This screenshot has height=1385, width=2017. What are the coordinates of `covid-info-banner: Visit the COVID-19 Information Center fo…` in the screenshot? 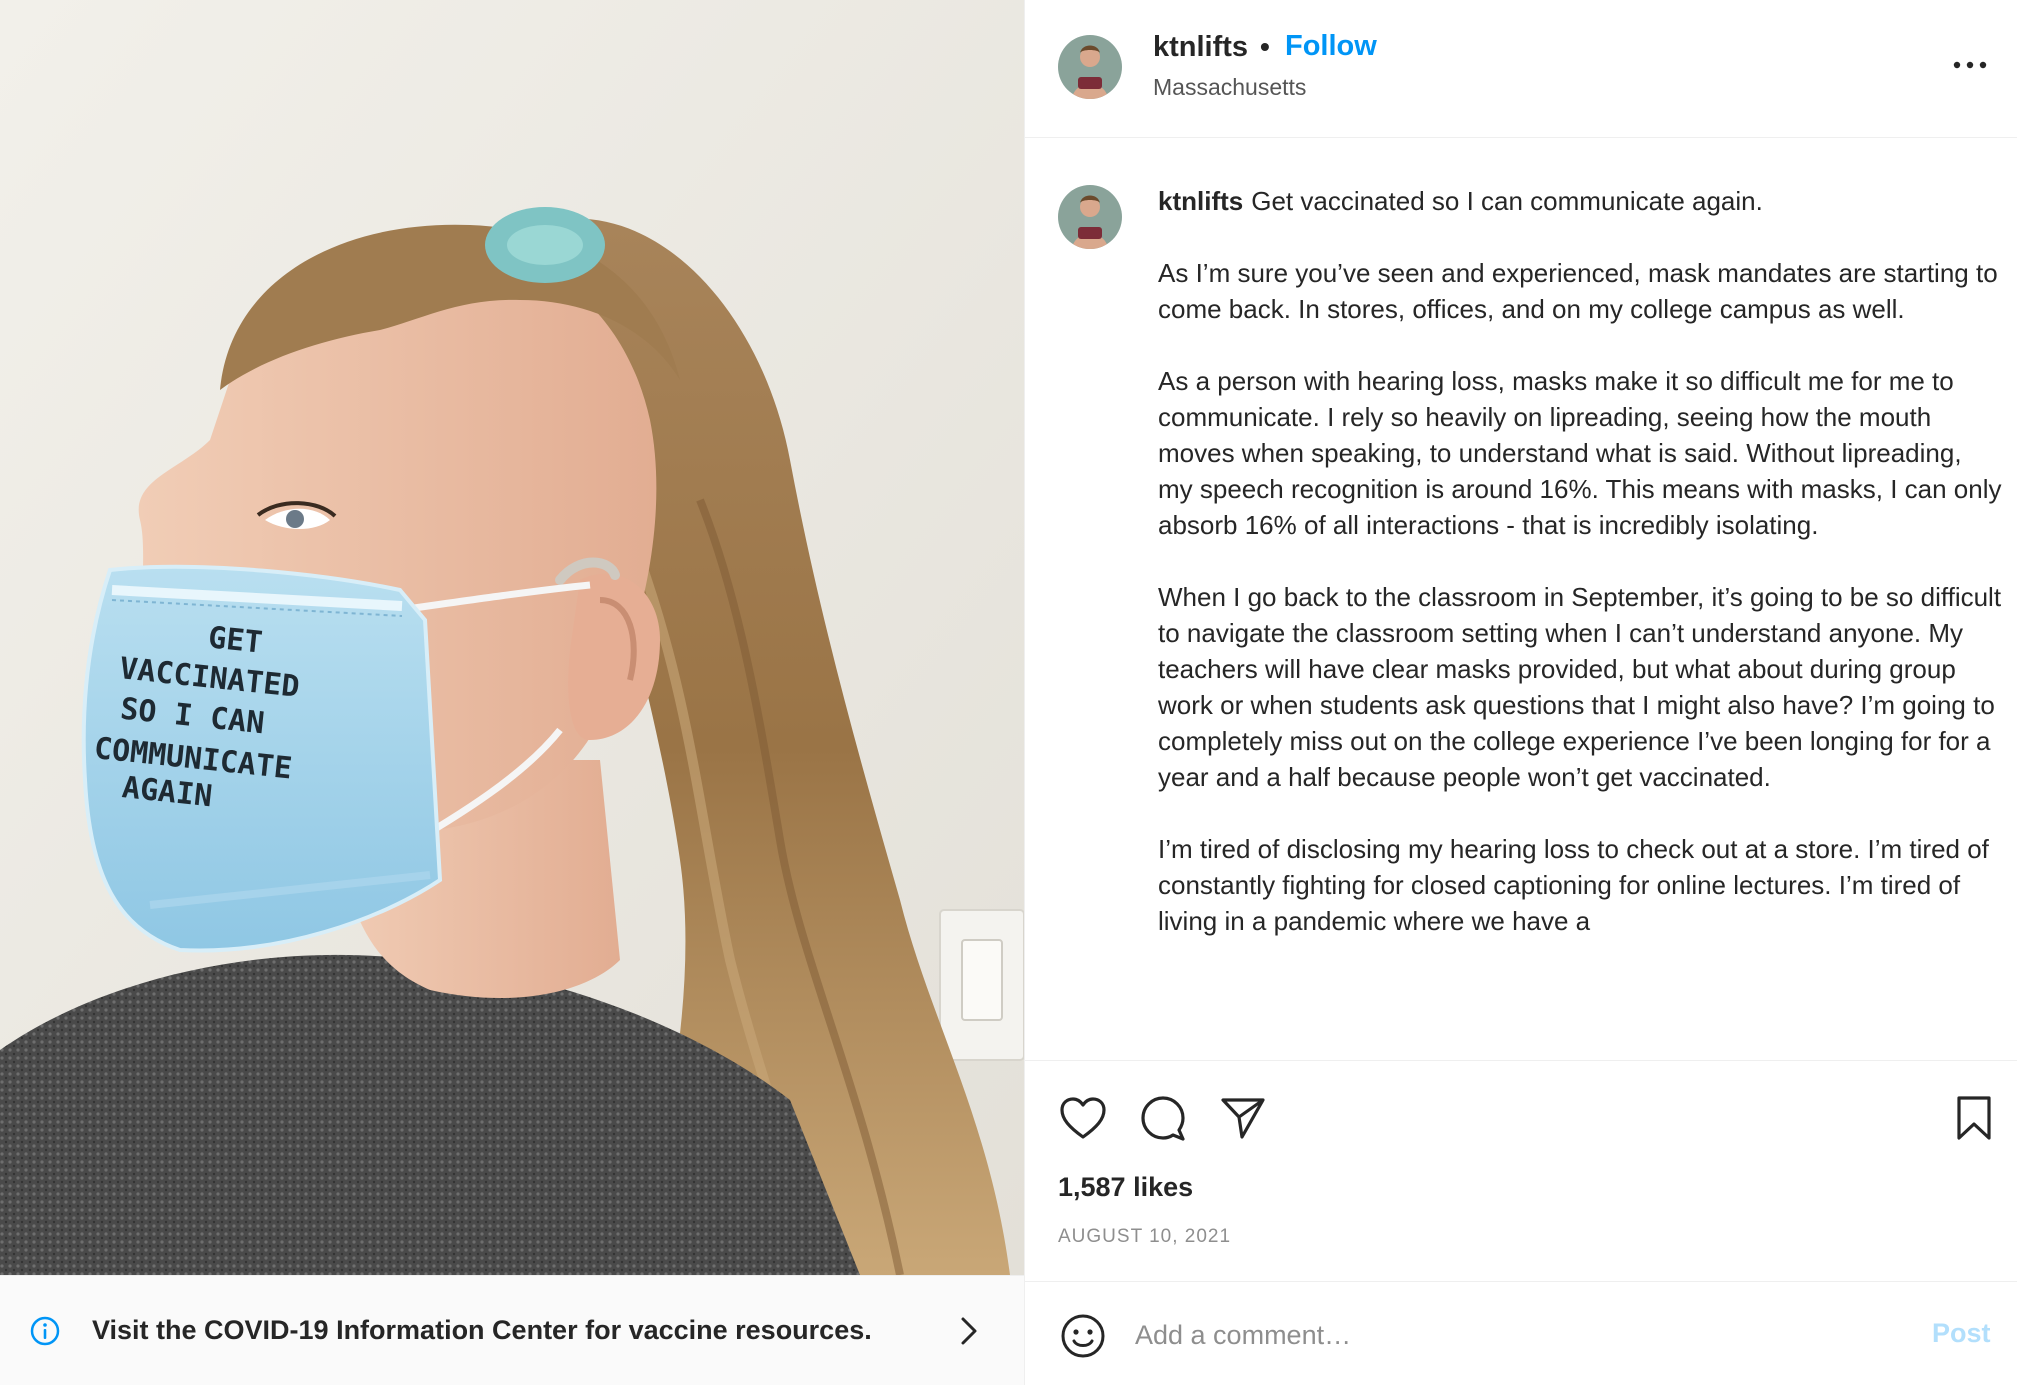 It's located at (512, 1330).